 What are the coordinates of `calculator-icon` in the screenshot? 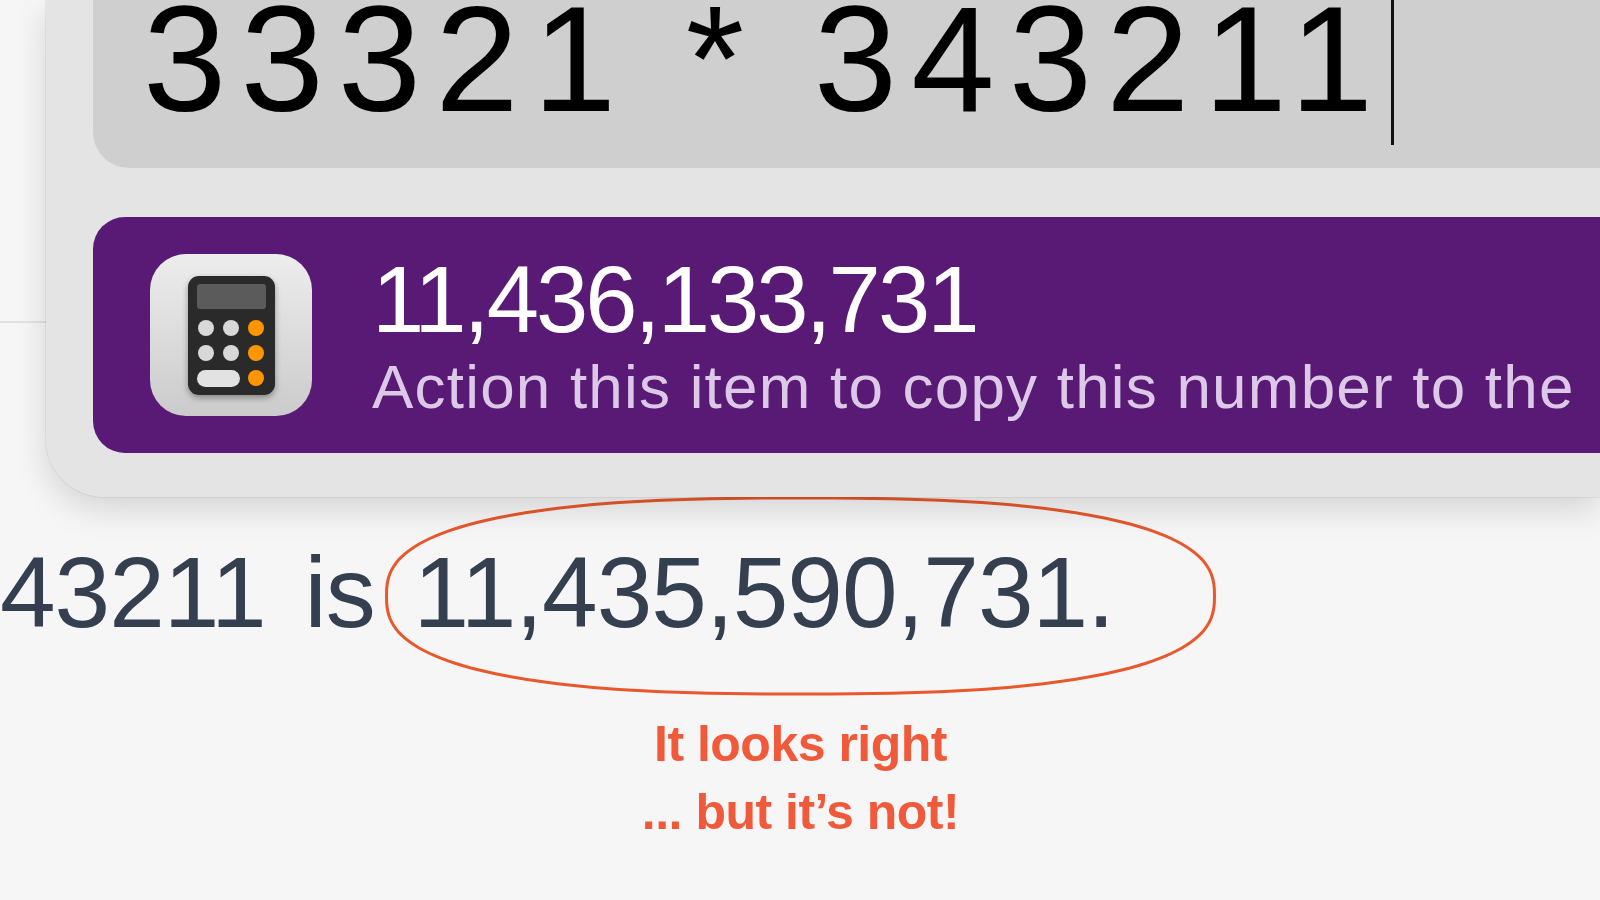 It's located at (231, 335).